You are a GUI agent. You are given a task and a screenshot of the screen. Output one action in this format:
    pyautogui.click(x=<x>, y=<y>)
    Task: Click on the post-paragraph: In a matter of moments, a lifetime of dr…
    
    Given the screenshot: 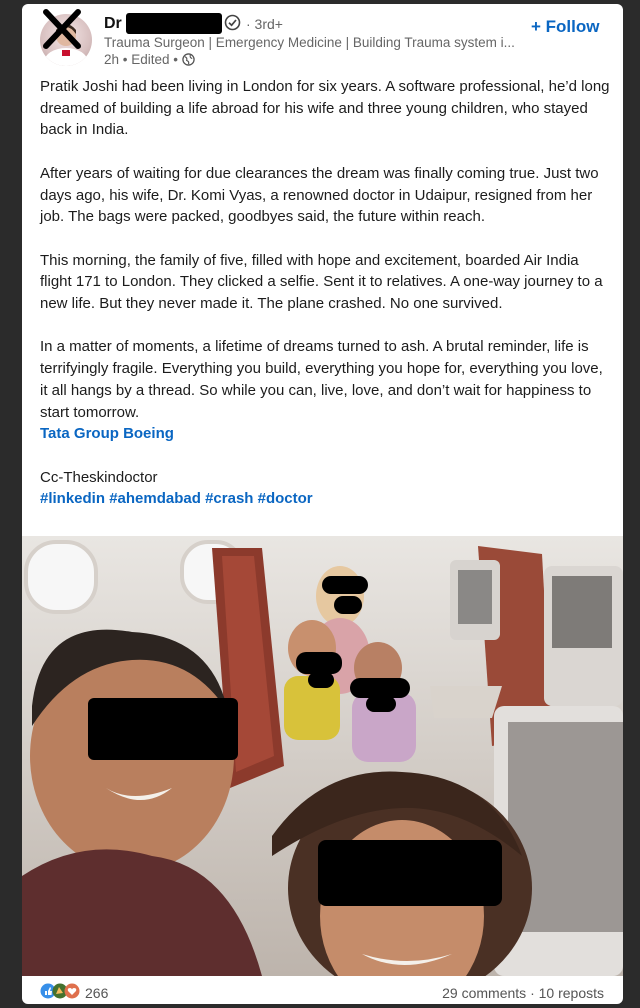 What is the action you would take?
    pyautogui.click(x=321, y=379)
    